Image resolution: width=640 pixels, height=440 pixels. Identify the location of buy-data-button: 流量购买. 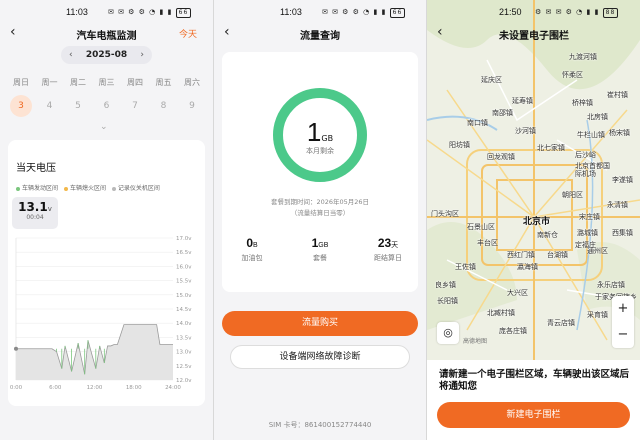
(320, 323).